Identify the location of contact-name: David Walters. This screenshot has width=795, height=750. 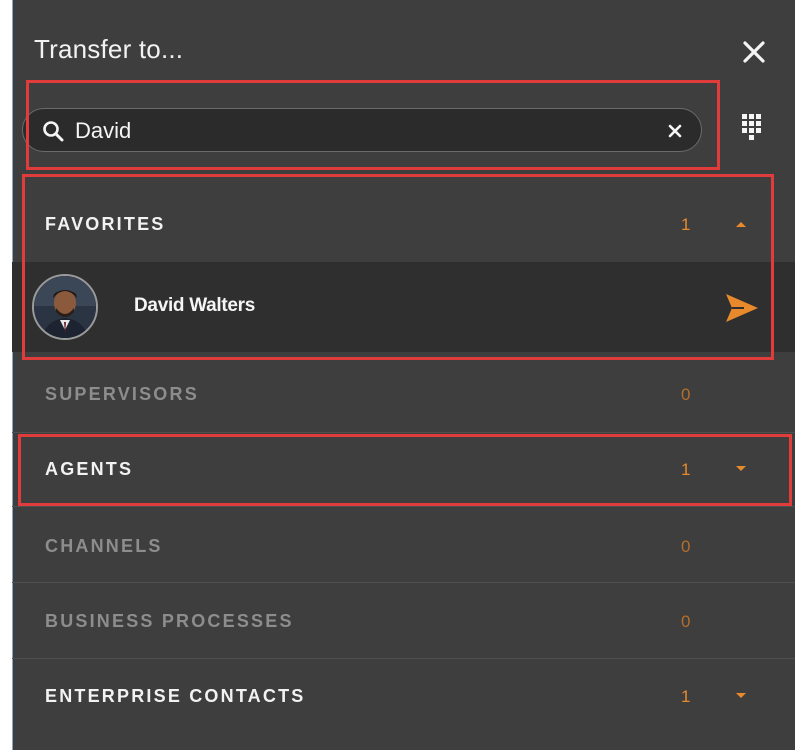
(195, 305).